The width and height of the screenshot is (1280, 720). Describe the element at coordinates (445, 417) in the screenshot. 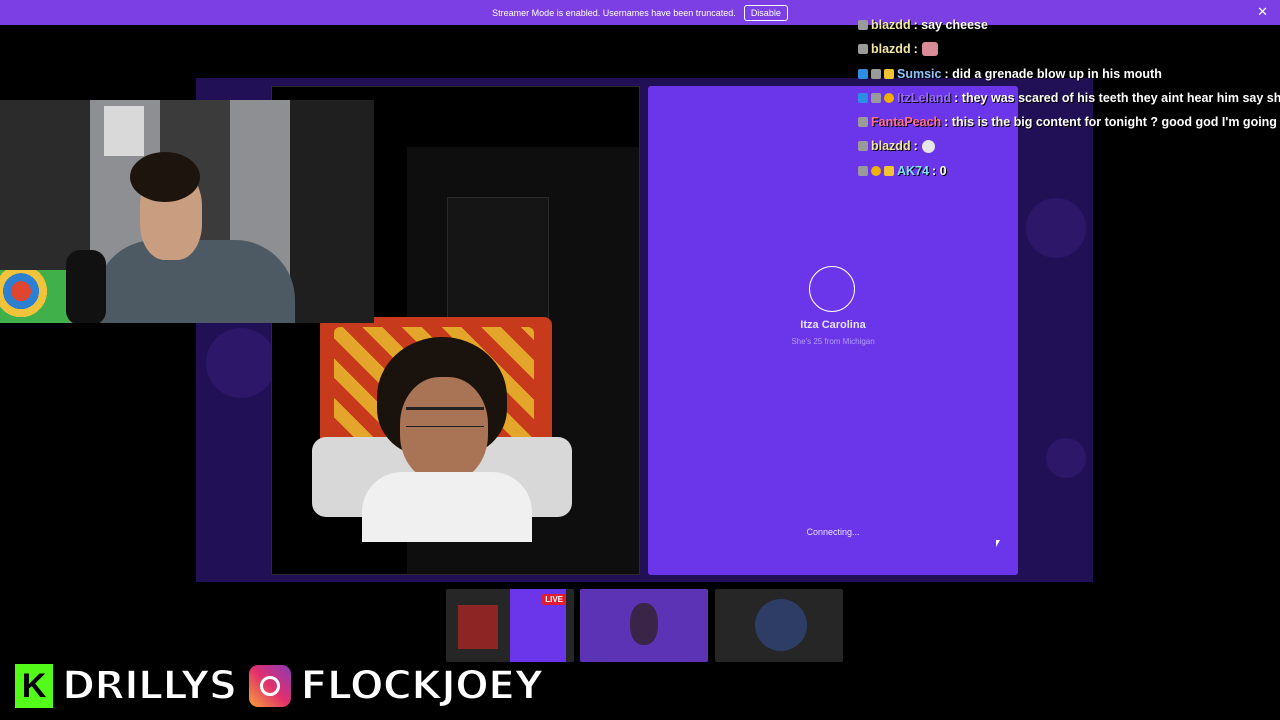

I see `streamer-glasses` at that location.